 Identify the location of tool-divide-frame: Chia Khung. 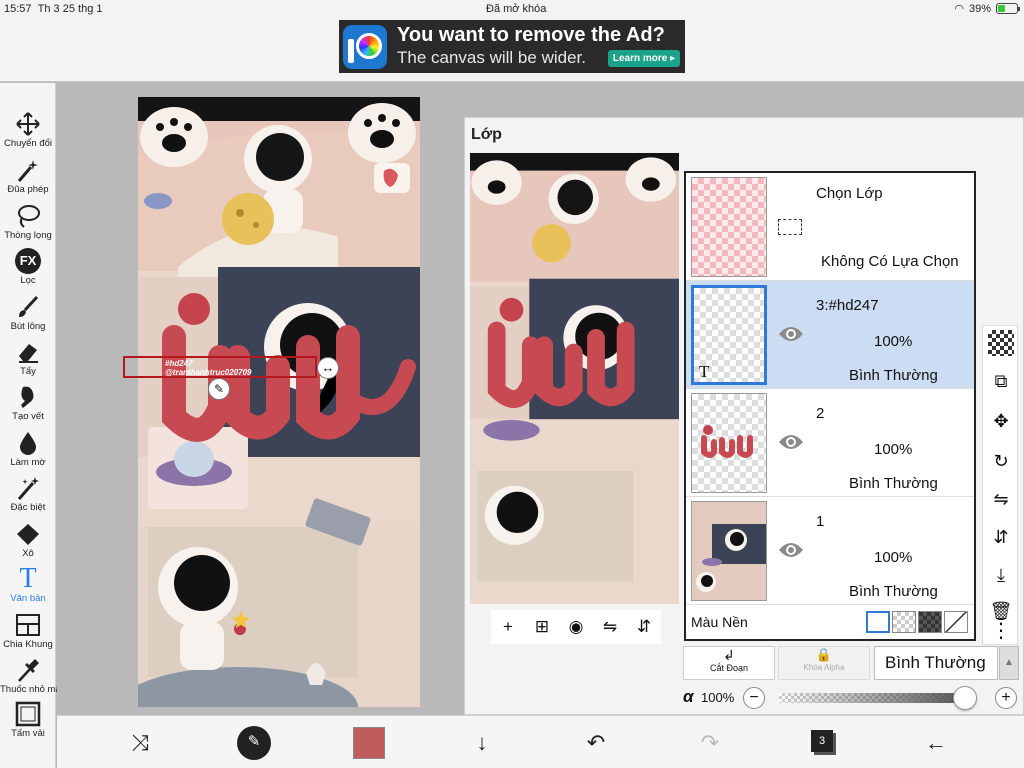
(28, 635).